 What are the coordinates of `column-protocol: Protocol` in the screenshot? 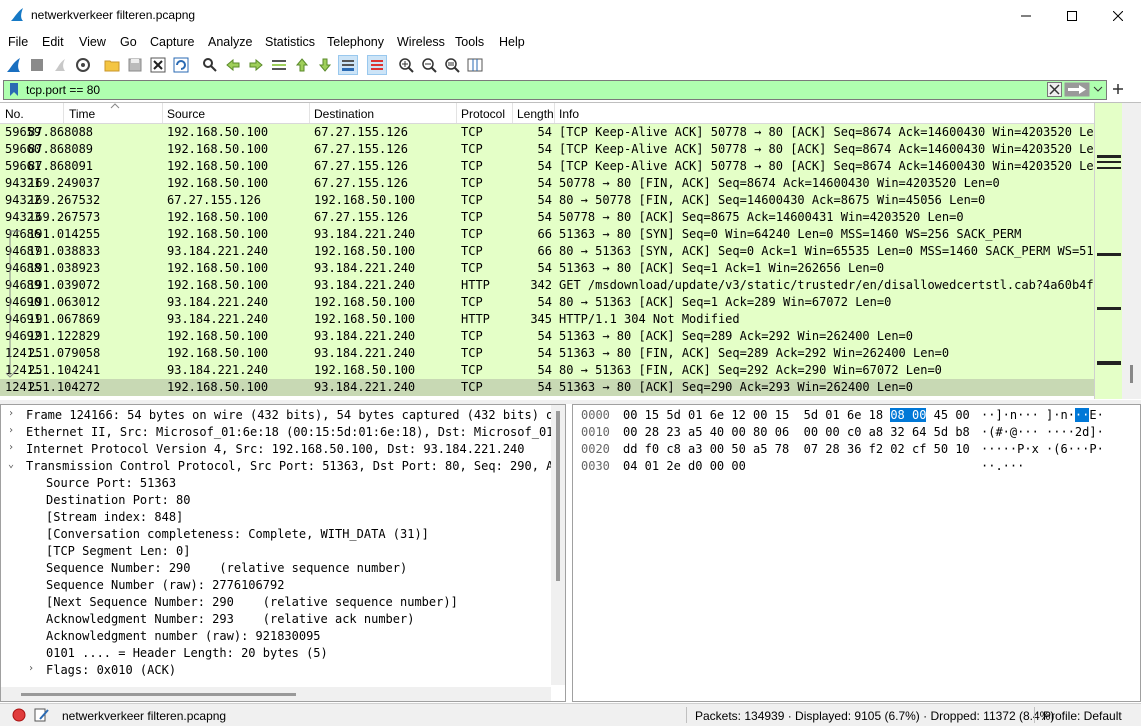 It's located at (483, 114).